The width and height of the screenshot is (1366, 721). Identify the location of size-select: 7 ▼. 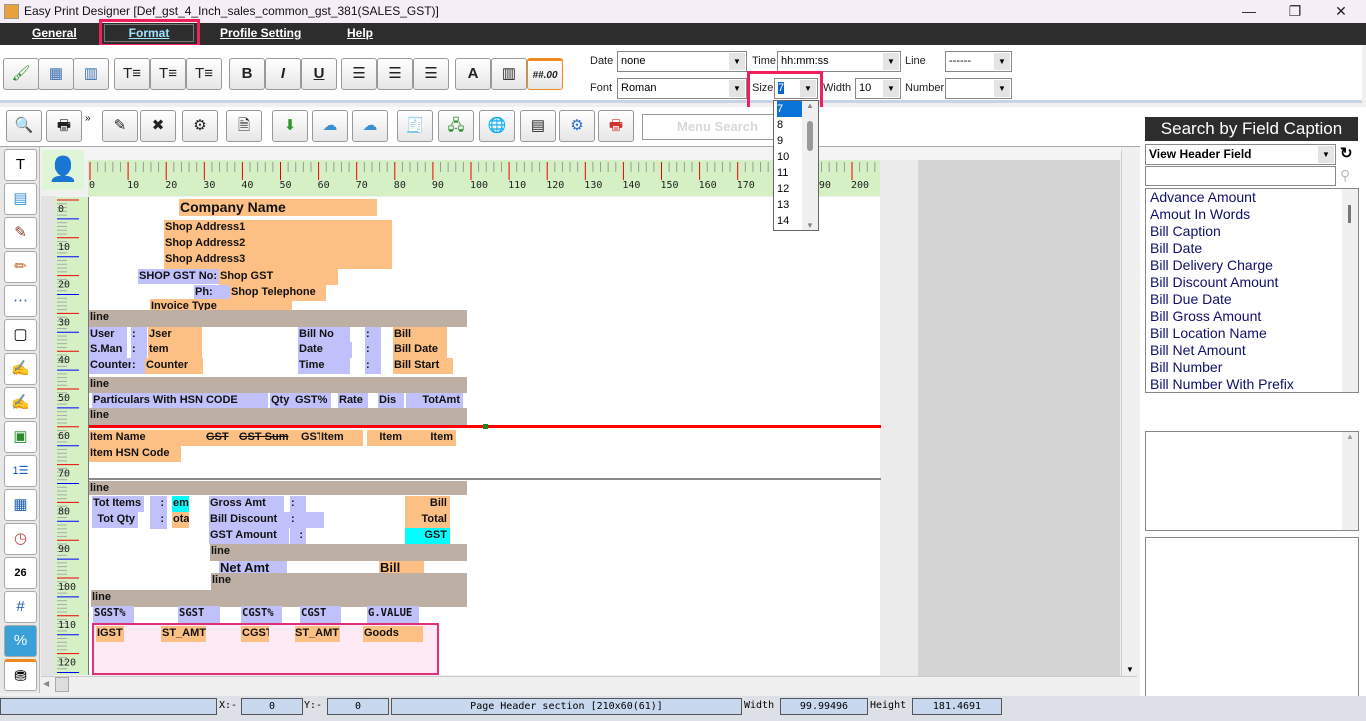
(796, 88).